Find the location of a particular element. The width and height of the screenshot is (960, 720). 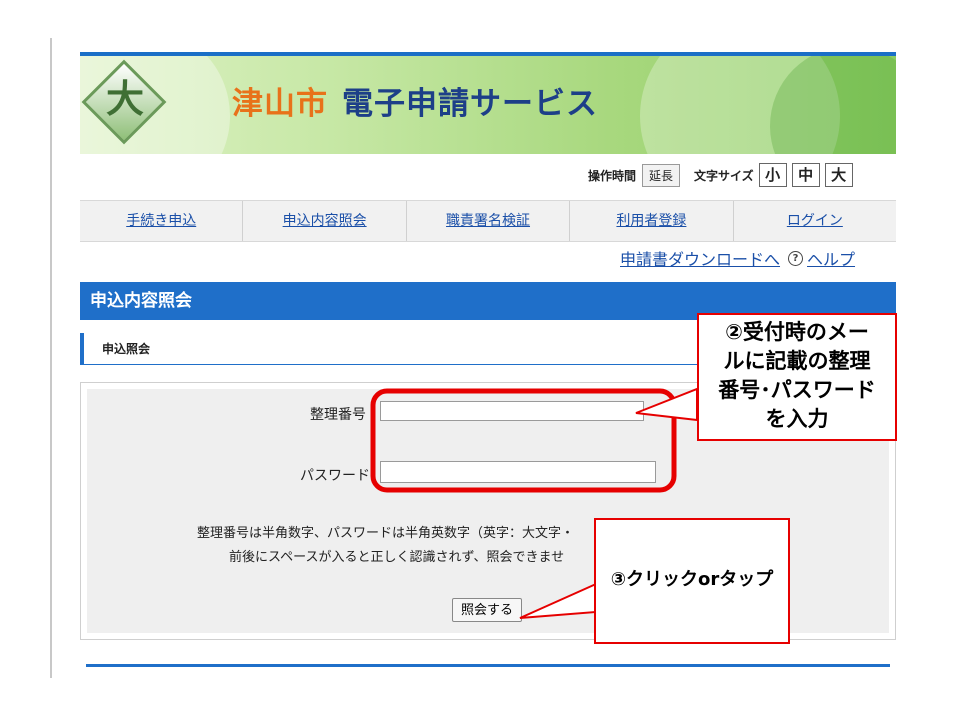

highlight-input-area is located at coordinates (523, 440).